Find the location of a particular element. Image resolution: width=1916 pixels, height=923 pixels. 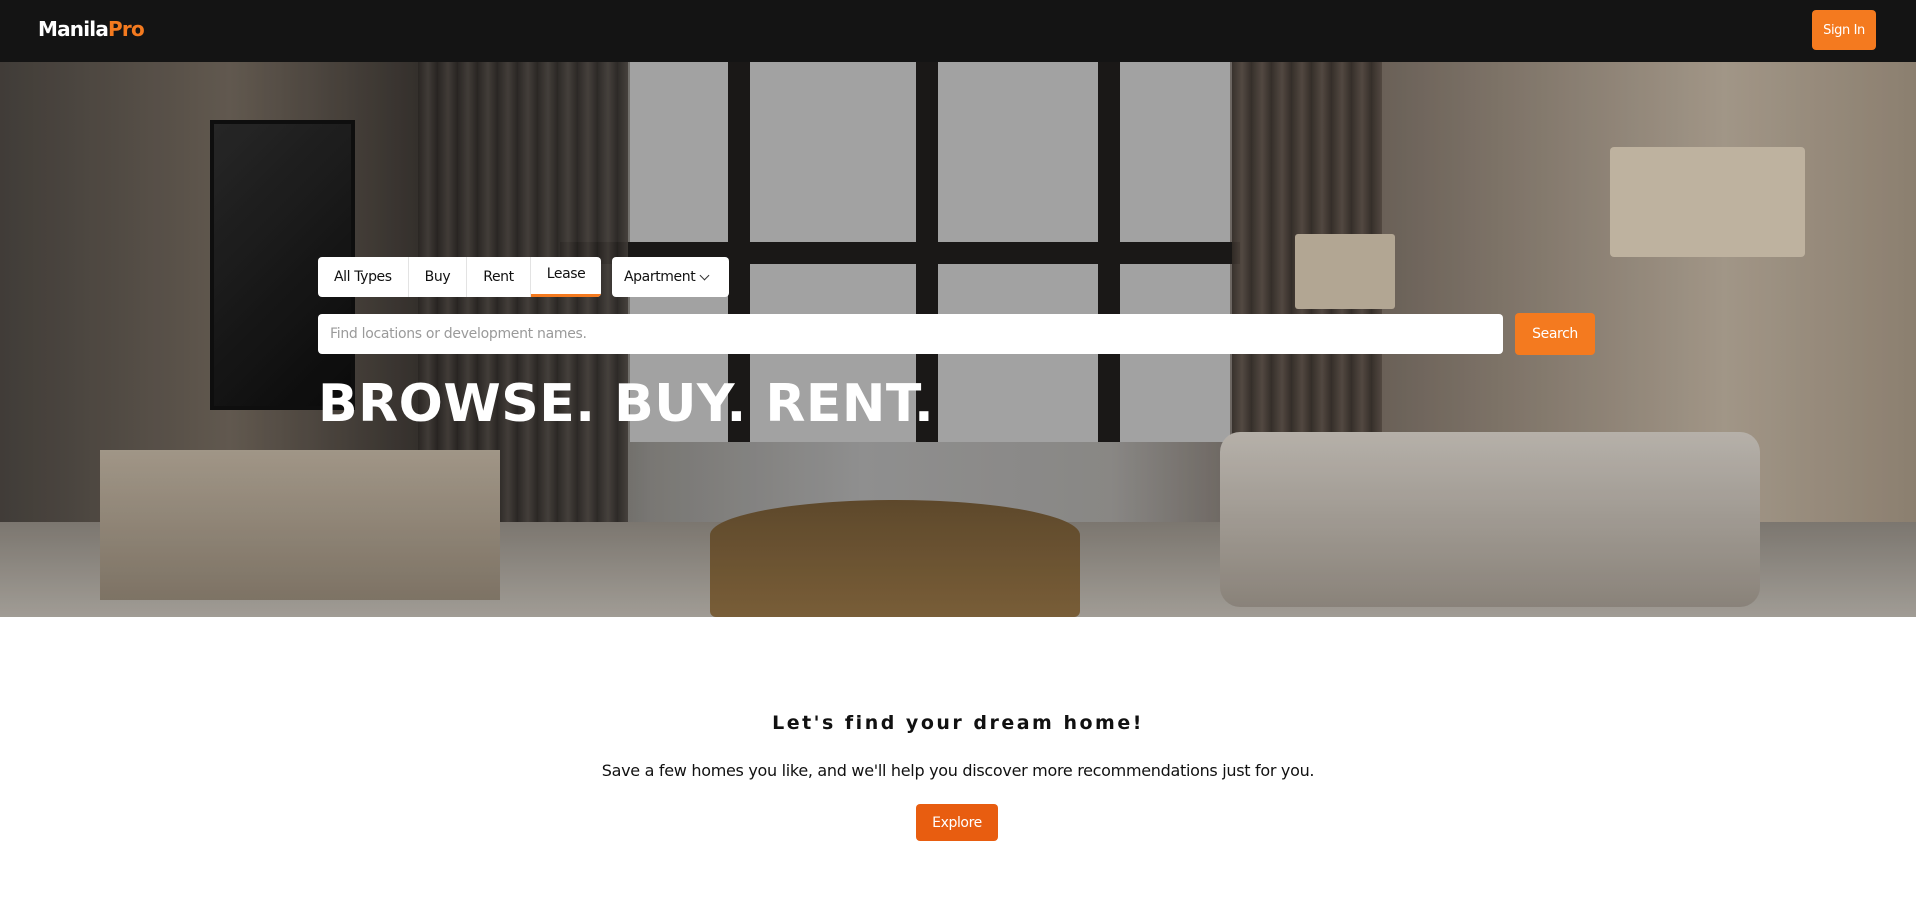

hero-headline: BROWSE. BUY. RENT. is located at coordinates (626, 404).